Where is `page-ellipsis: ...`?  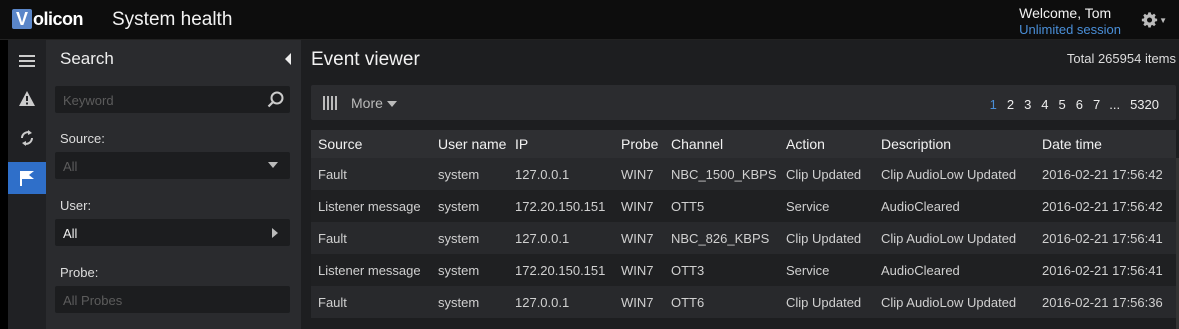
page-ellipsis: ... is located at coordinates (1115, 104).